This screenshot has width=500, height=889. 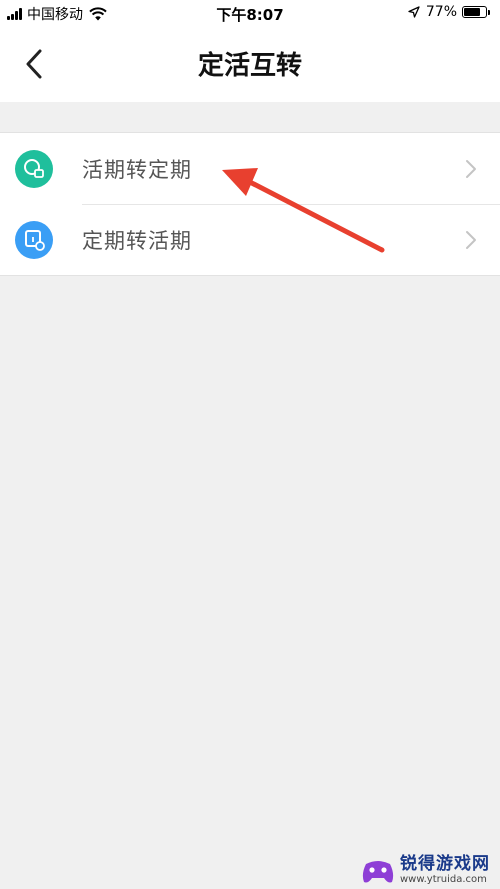 What do you see at coordinates (378, 871) in the screenshot?
I see `gamepad-logo-icon` at bounding box center [378, 871].